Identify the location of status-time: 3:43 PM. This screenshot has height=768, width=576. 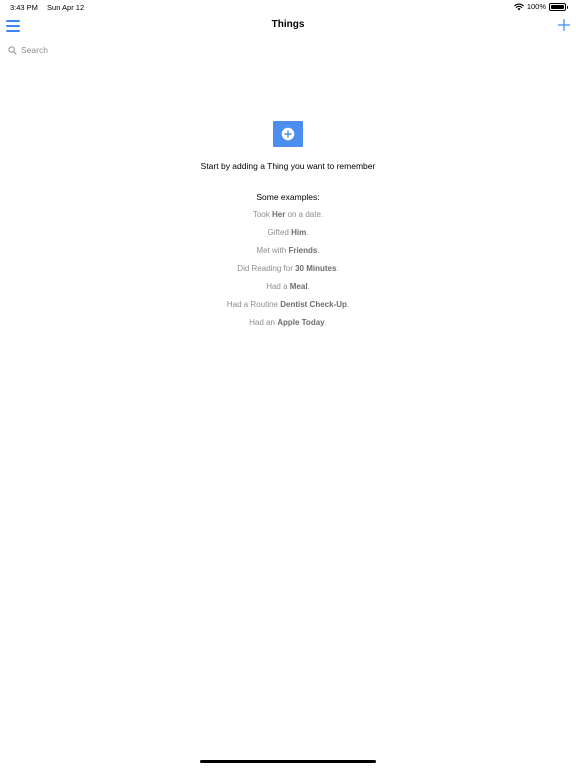
(24, 7).